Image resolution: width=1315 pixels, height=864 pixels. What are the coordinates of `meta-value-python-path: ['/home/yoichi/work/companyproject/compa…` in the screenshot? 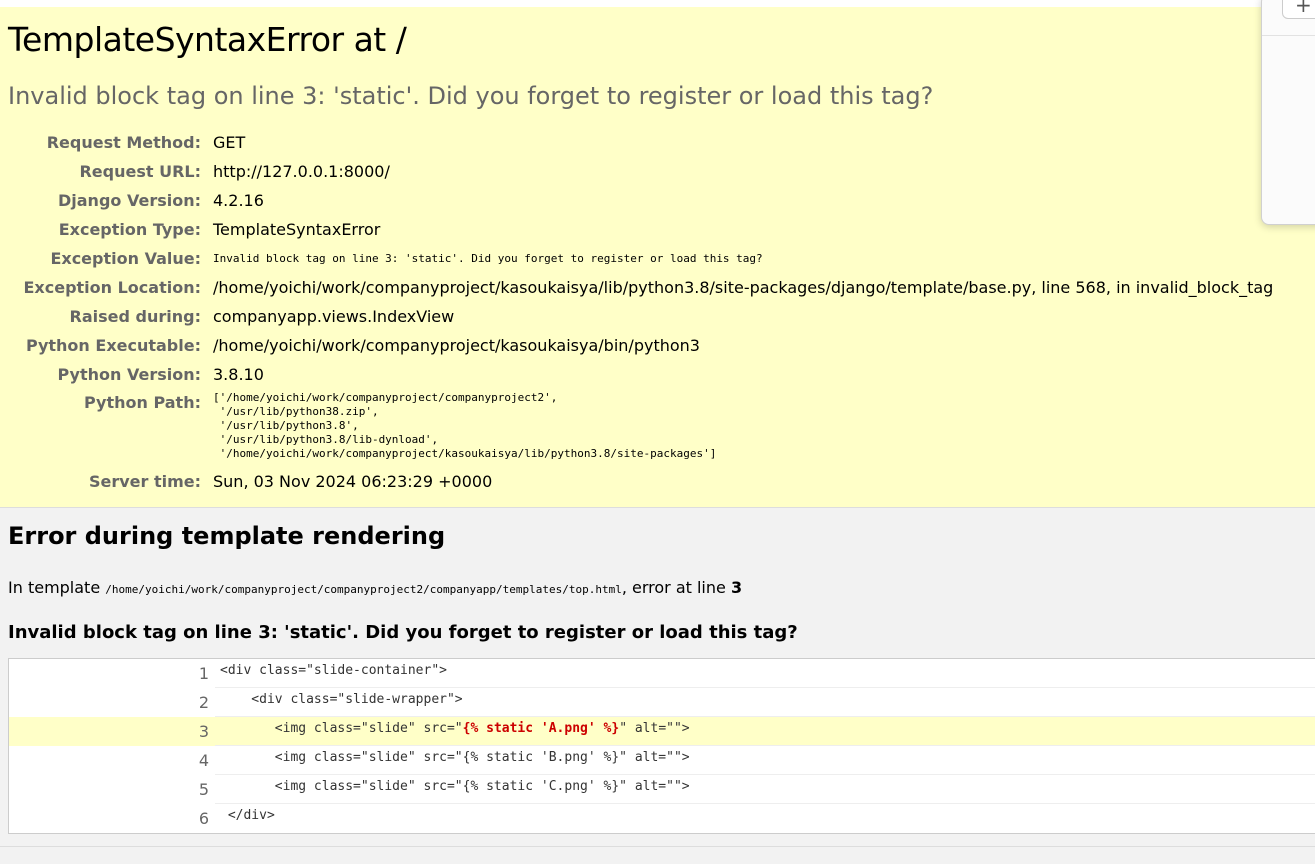 It's located at (740, 428).